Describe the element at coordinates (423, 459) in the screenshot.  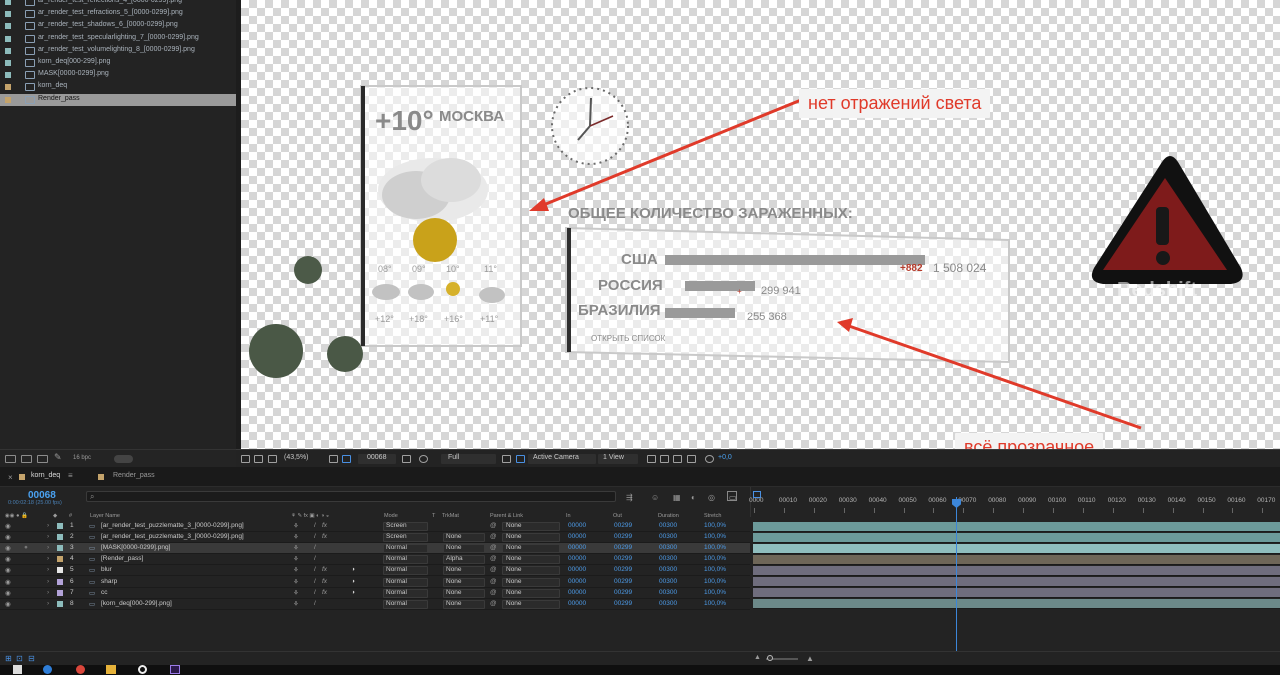
I see `color-channels-icon` at that location.